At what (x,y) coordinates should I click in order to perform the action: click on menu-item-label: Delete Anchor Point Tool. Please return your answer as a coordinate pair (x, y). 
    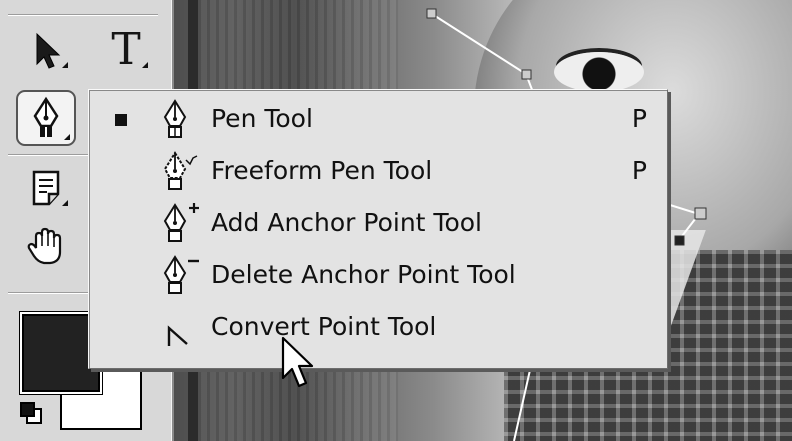
    Looking at the image, I should click on (363, 274).